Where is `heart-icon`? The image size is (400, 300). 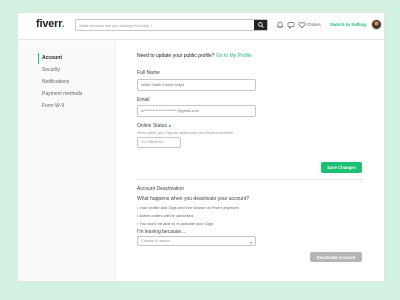 heart-icon is located at coordinates (302, 25).